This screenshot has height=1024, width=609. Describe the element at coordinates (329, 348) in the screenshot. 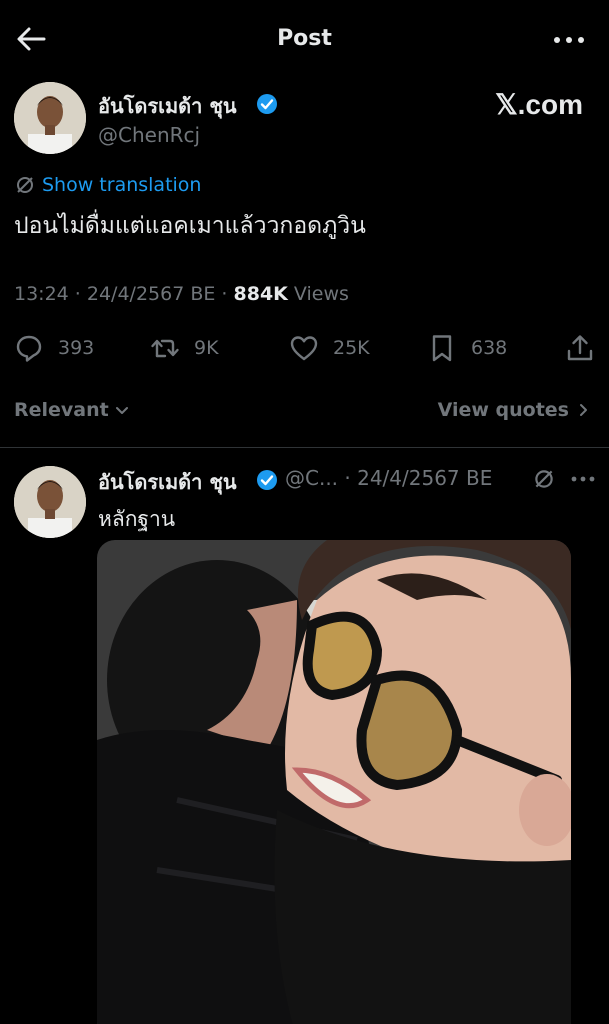

I see `like-button: 25K` at that location.